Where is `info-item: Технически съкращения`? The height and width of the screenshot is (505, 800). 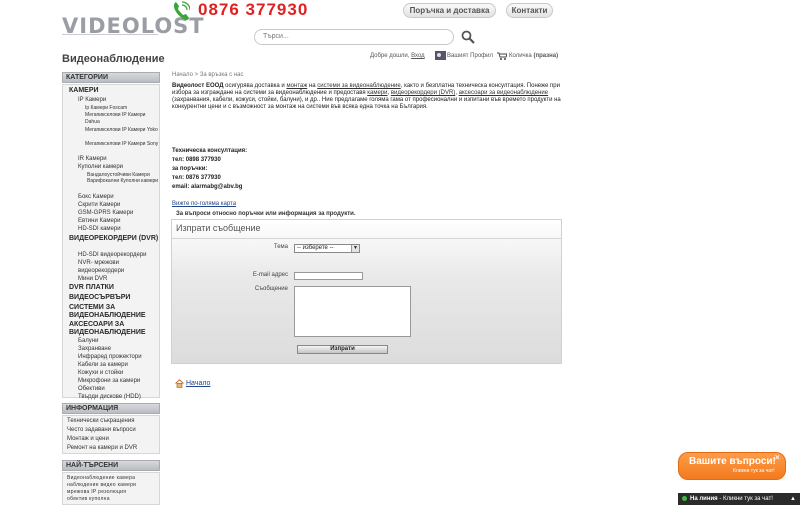
info-item: Технически съкращения is located at coordinates (100, 421).